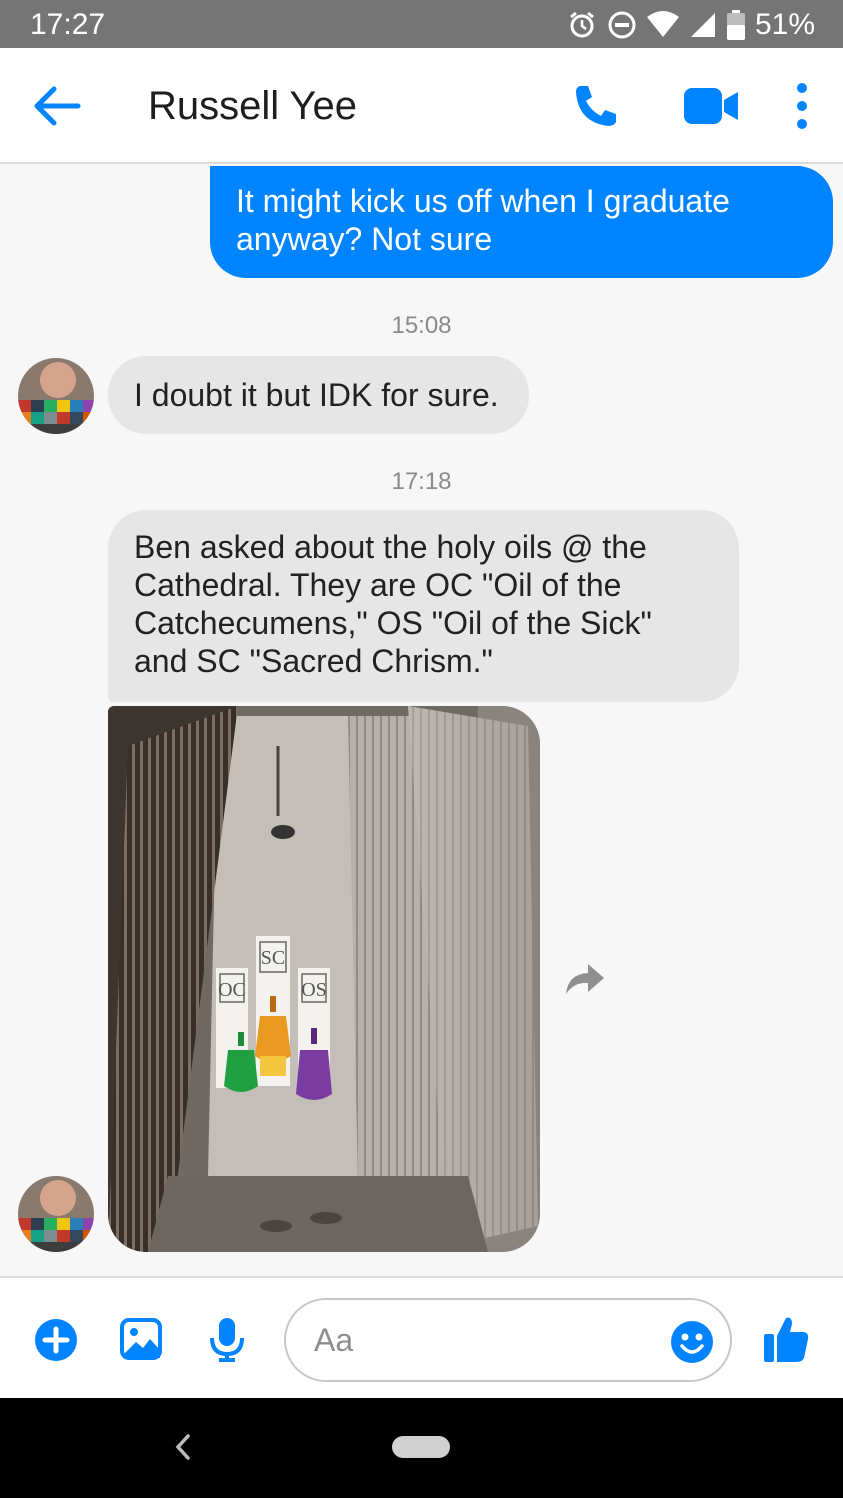 This screenshot has width=843, height=1498. Describe the element at coordinates (421, 106) in the screenshot. I see `conversation-header: Russell Yee` at that location.